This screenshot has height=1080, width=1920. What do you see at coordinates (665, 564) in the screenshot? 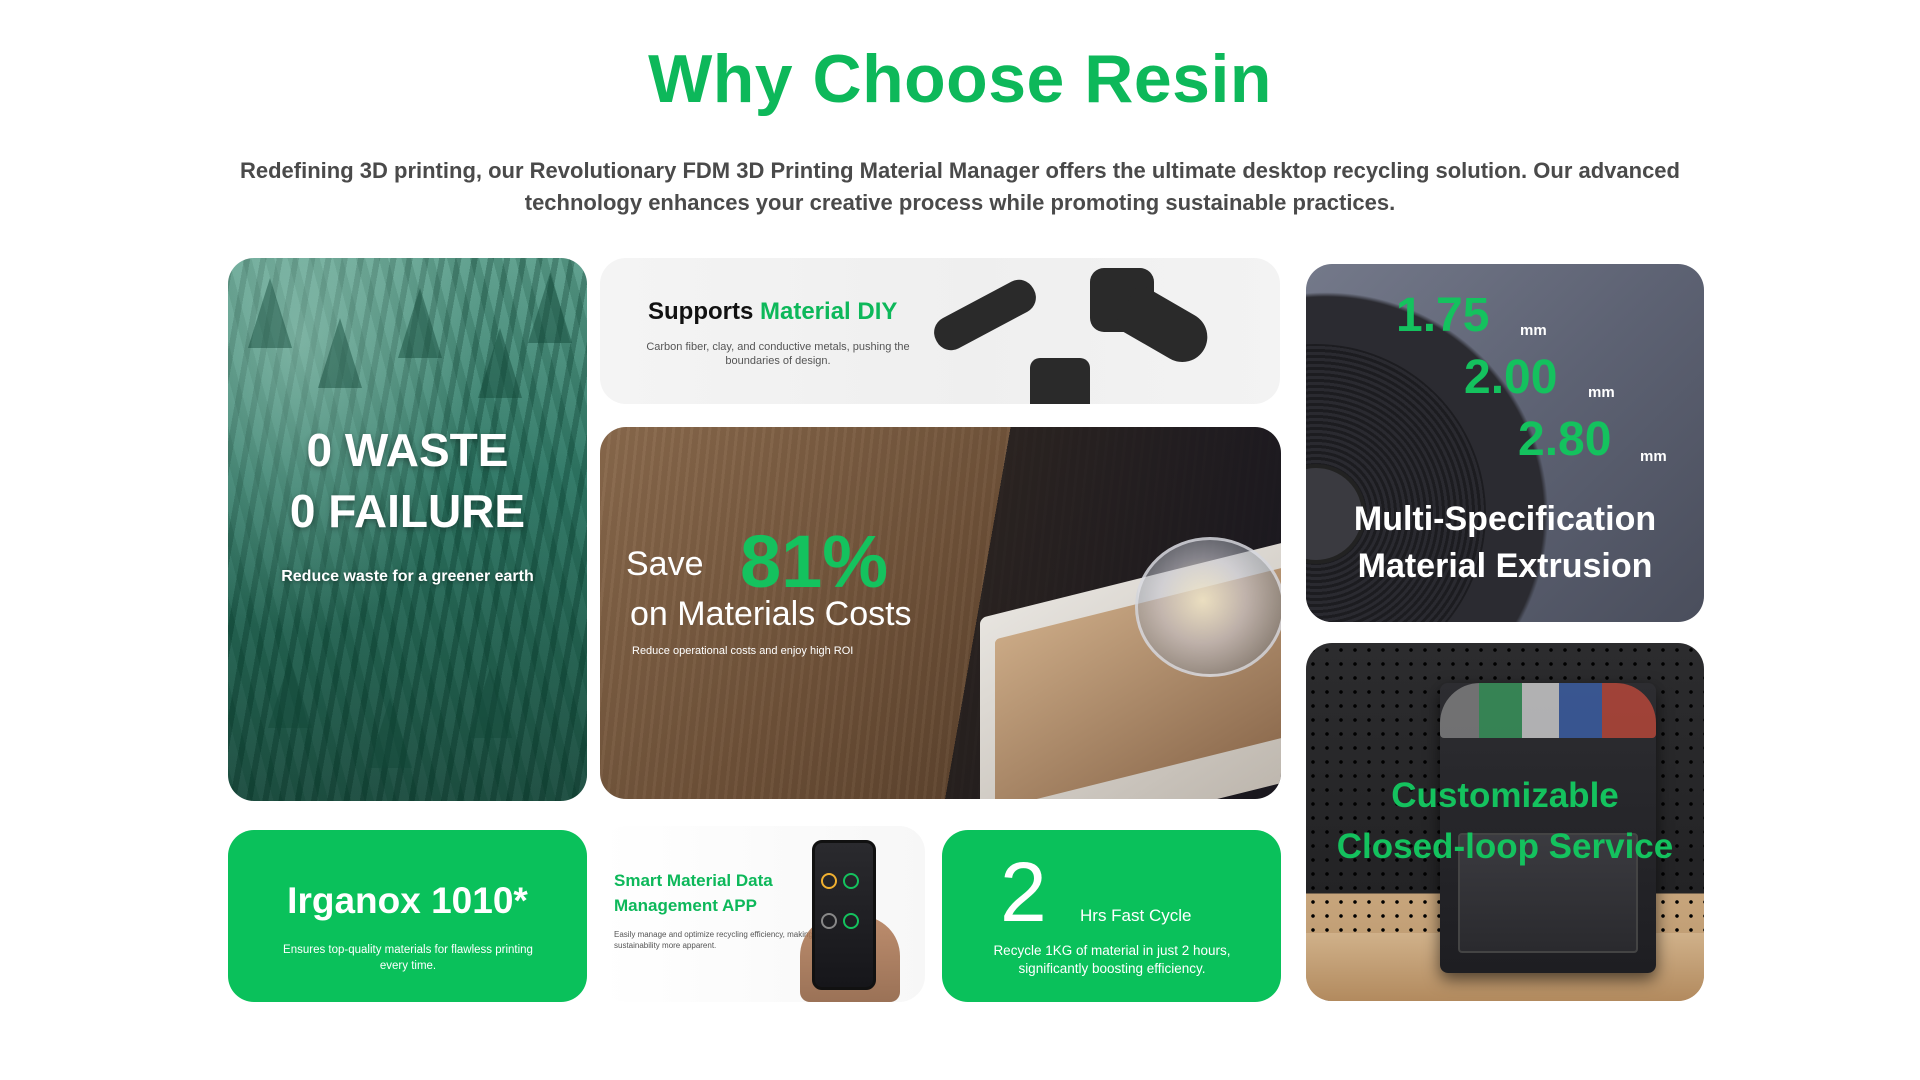
I see `save-word: Save` at bounding box center [665, 564].